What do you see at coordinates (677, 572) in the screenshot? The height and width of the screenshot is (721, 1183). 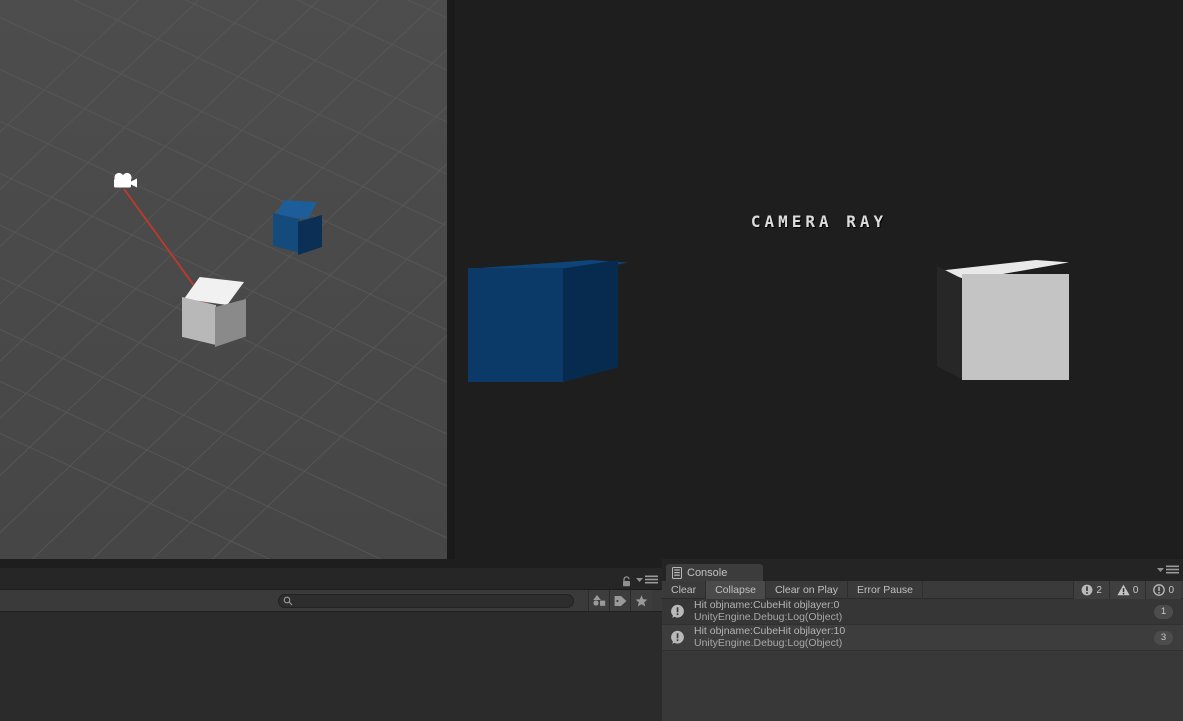 I see `console-list-icon` at bounding box center [677, 572].